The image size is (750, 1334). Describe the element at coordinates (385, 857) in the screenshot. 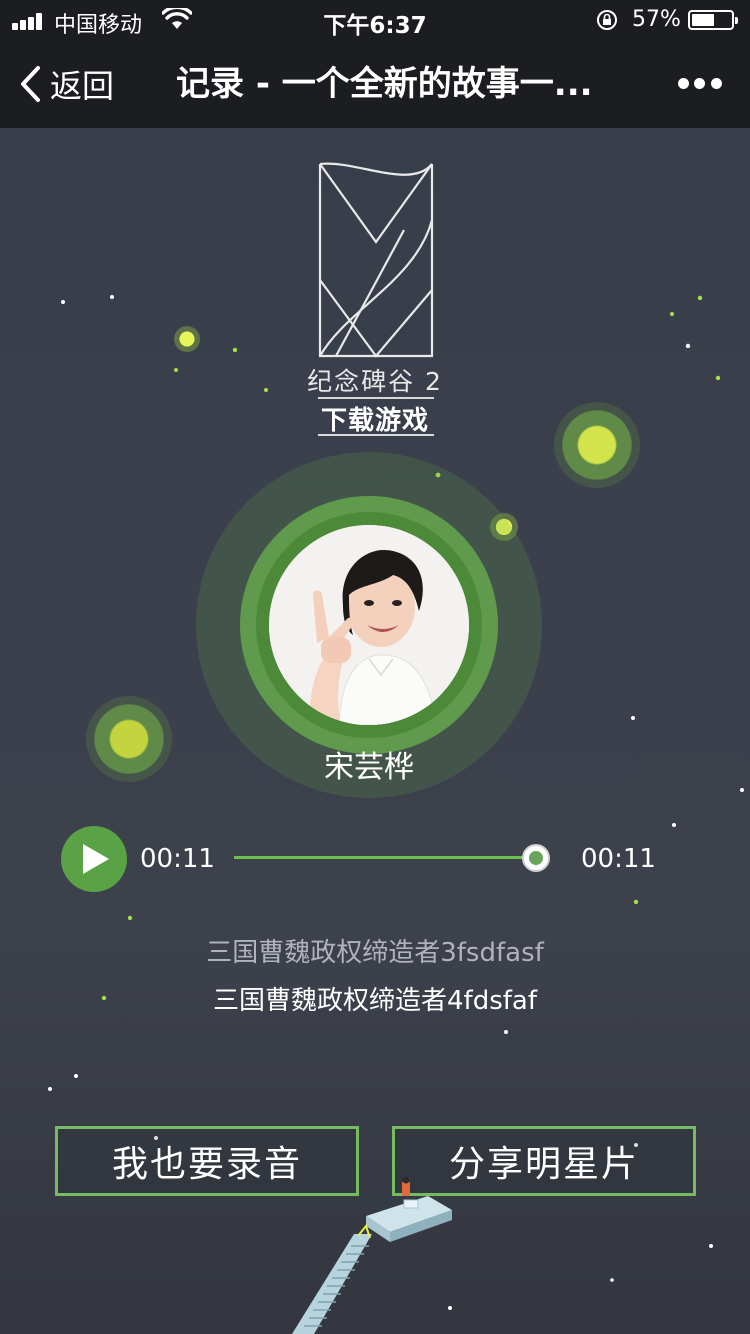

I see `progress-fill` at that location.